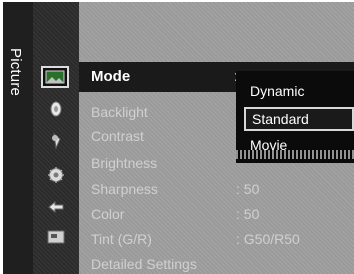  Describe the element at coordinates (124, 189) in the screenshot. I see `menu-item-sharpness: Sharpness` at that location.